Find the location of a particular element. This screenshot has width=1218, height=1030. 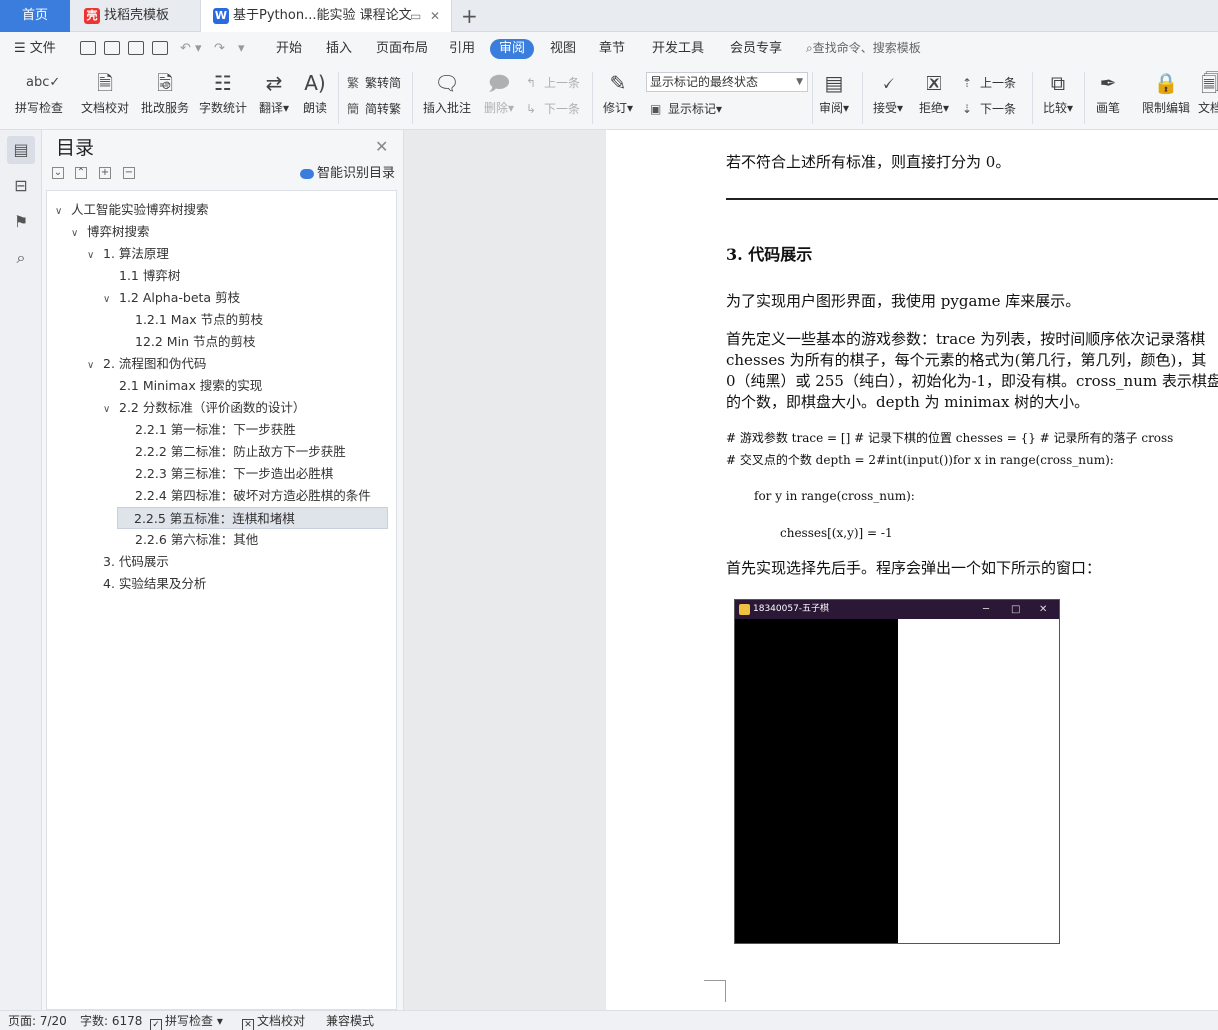

tab-template: 壳 找稻壳模板 is located at coordinates (135, 16).